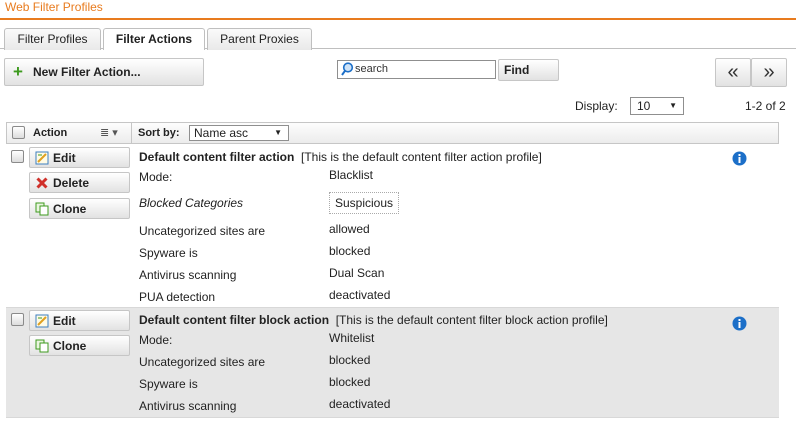  I want to click on mode-value: Whitelist, so click(352, 338).